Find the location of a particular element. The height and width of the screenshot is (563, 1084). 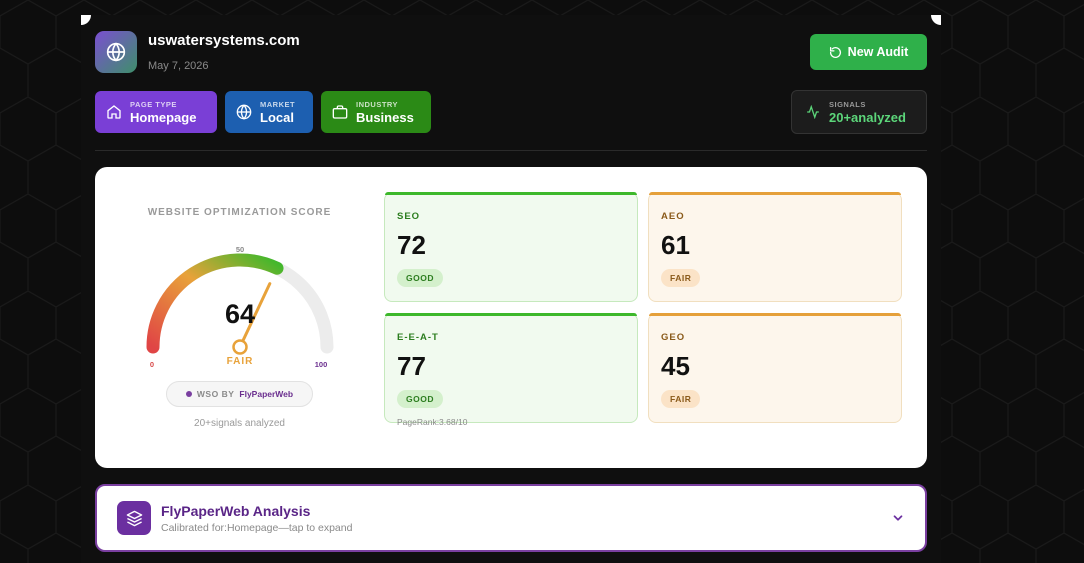

metric-name: SEO is located at coordinates (409, 216).